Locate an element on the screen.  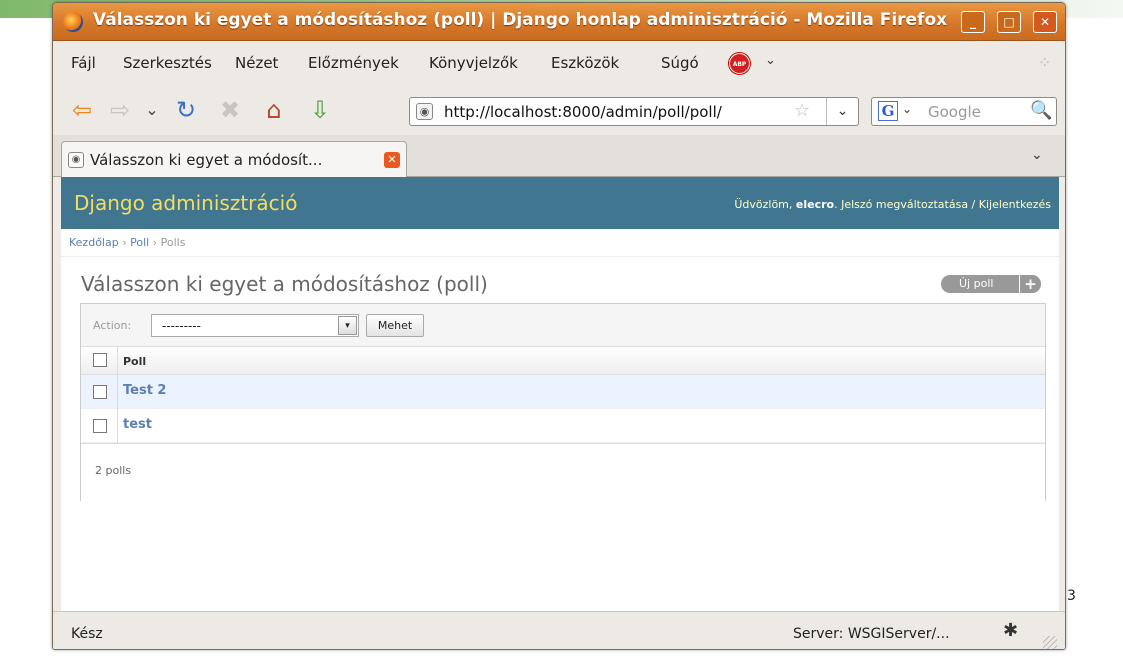
select-all-checkbox is located at coordinates (100, 360).